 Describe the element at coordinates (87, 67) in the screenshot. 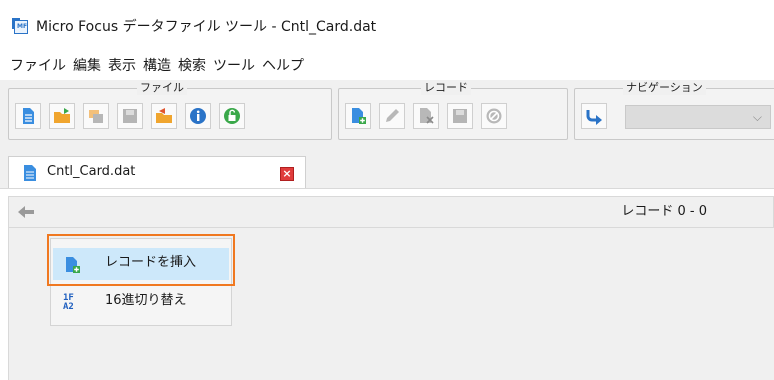

I see `menu-edit: 編集` at that location.